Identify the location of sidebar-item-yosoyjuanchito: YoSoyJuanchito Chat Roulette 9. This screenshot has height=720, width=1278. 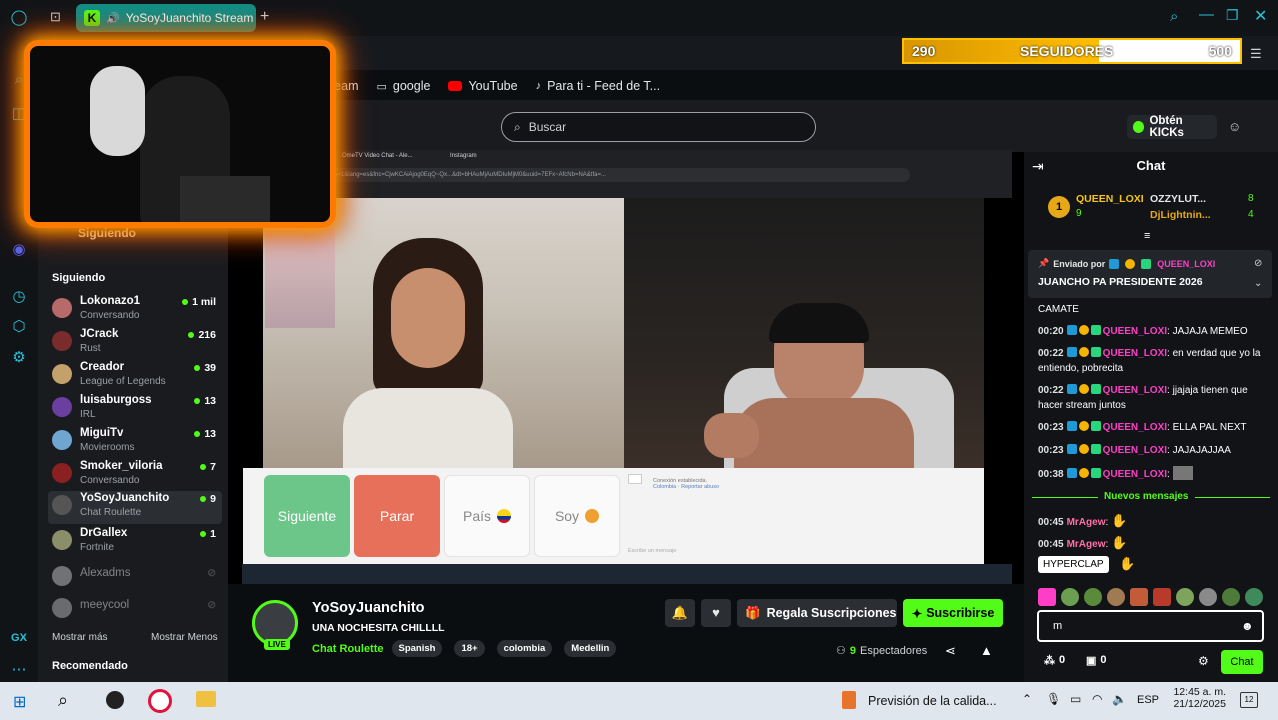
(135, 507).